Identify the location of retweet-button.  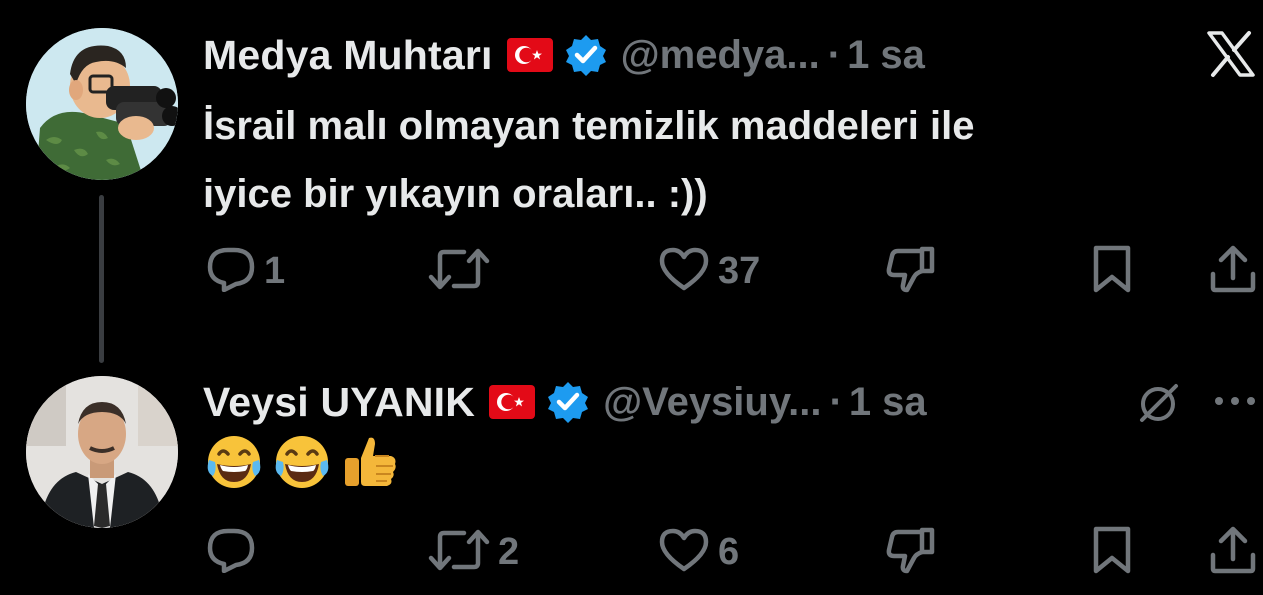
(463, 271).